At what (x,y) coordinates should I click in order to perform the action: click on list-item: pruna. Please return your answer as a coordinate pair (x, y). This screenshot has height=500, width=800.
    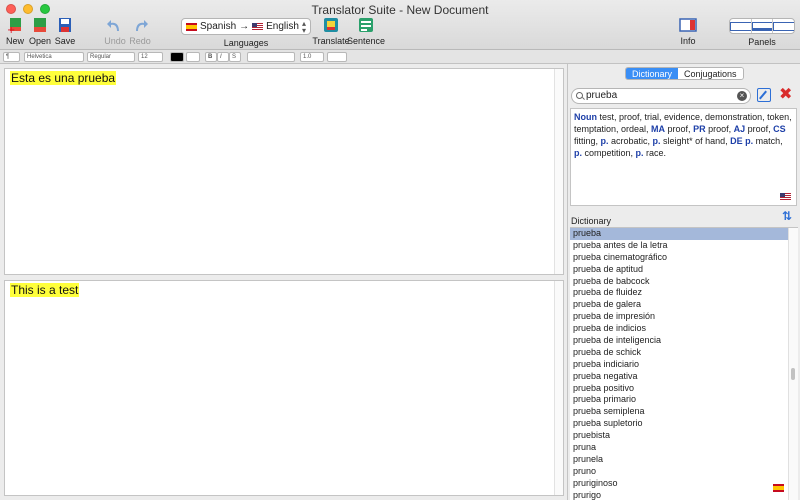
    Looking at the image, I should click on (684, 448).